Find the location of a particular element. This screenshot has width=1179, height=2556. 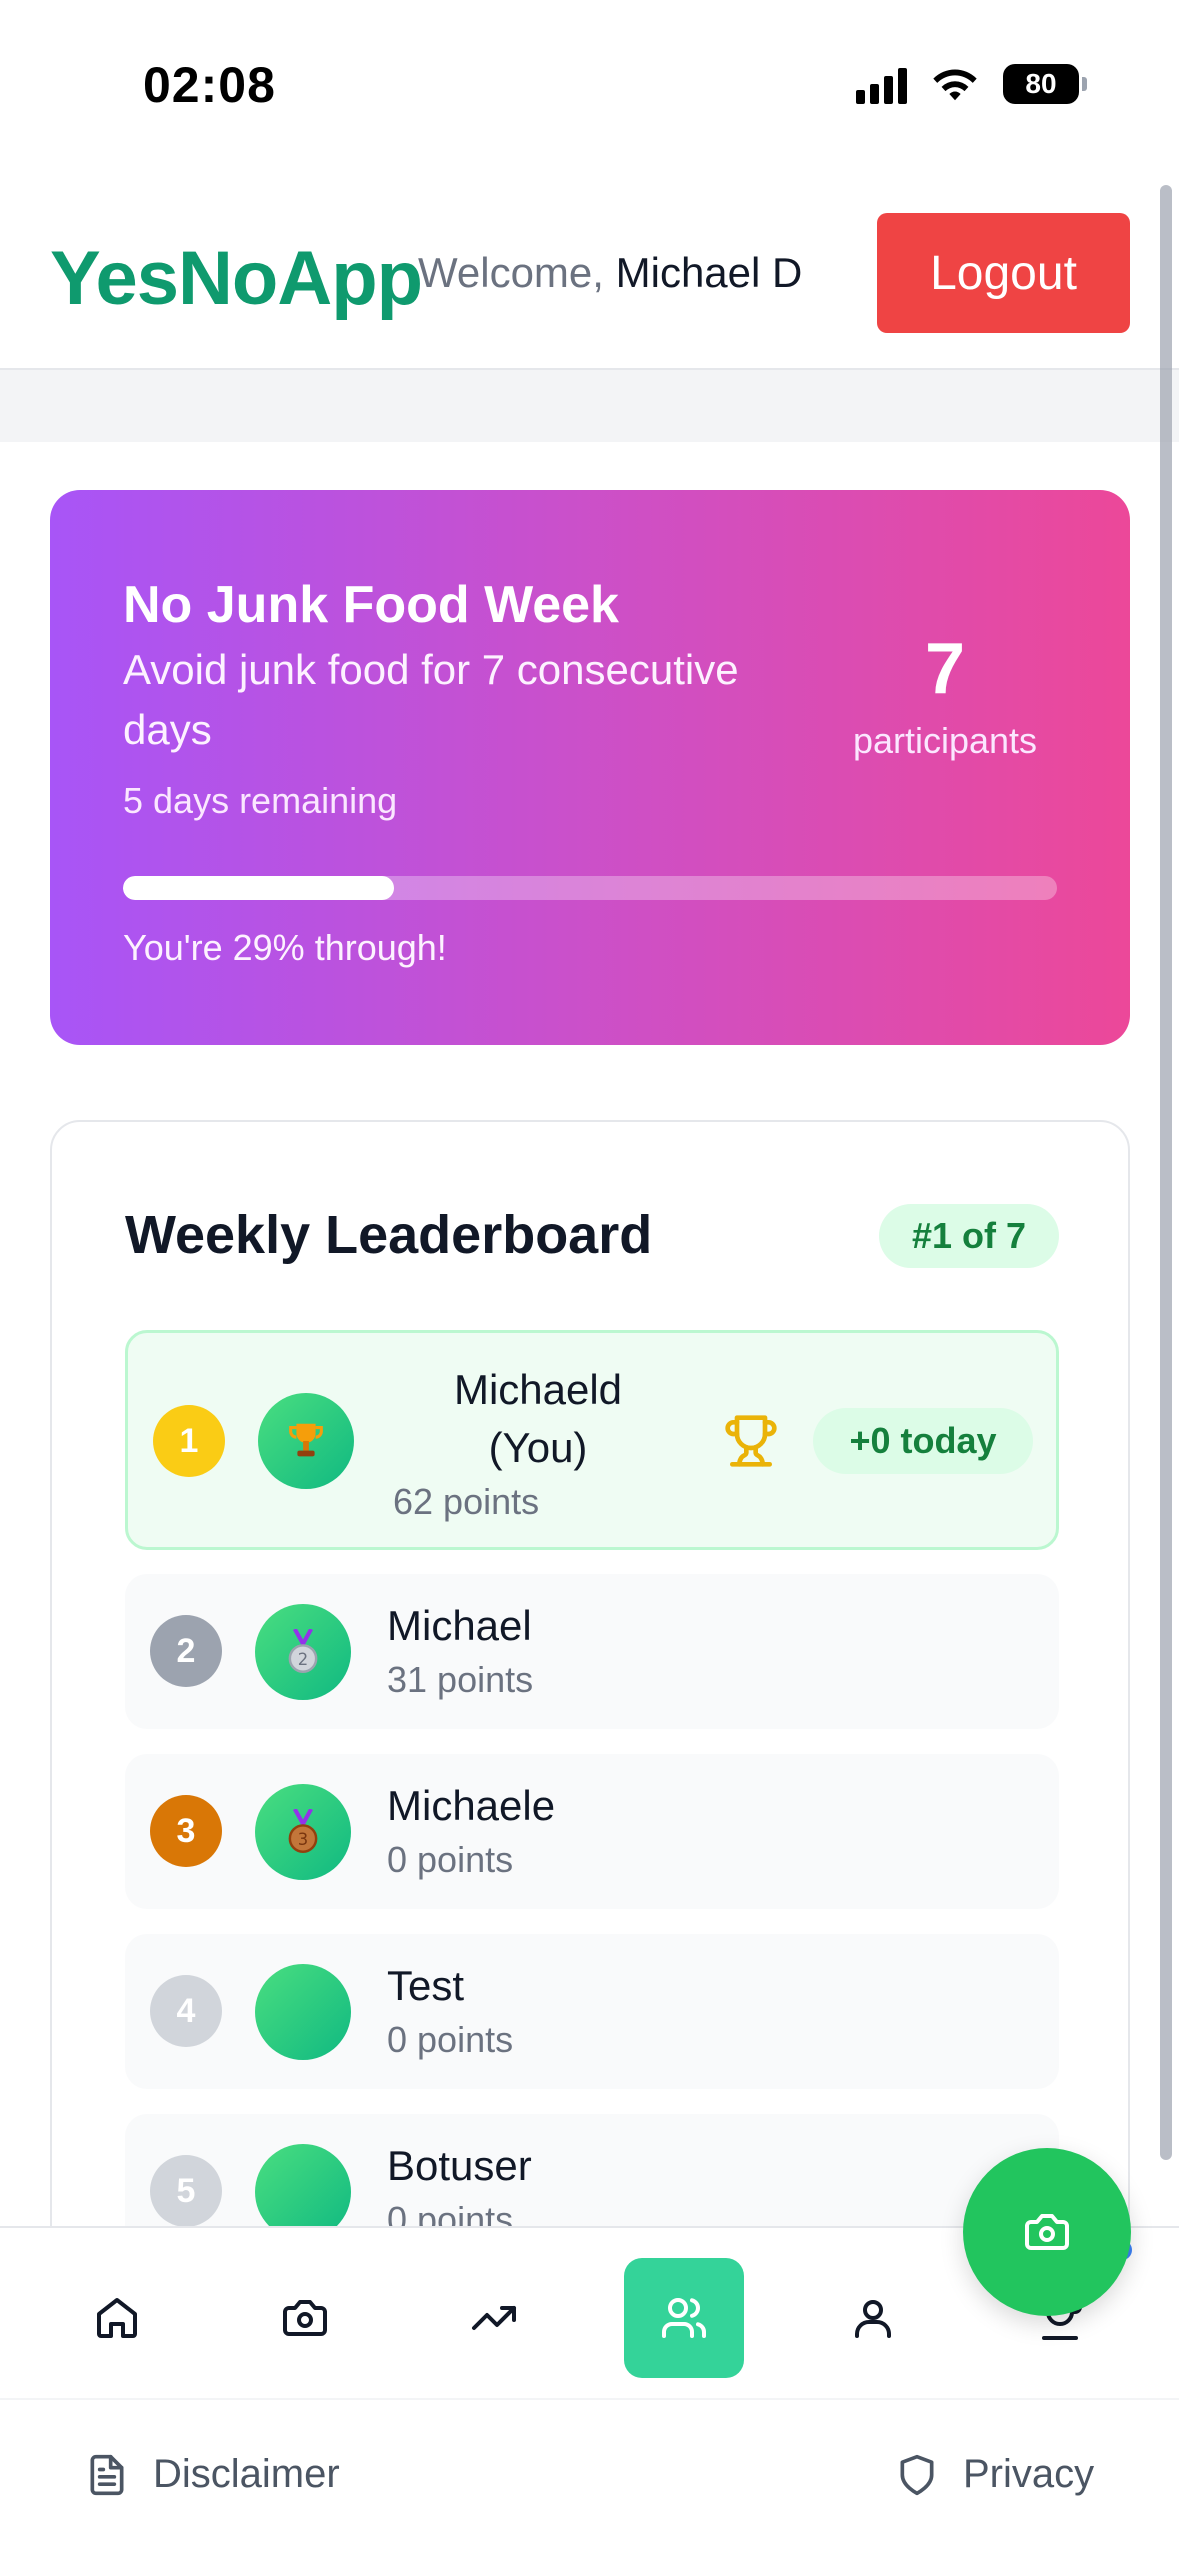

leaderboard-row-2: 2 2 Michael 31 points is located at coordinates (592, 1651).